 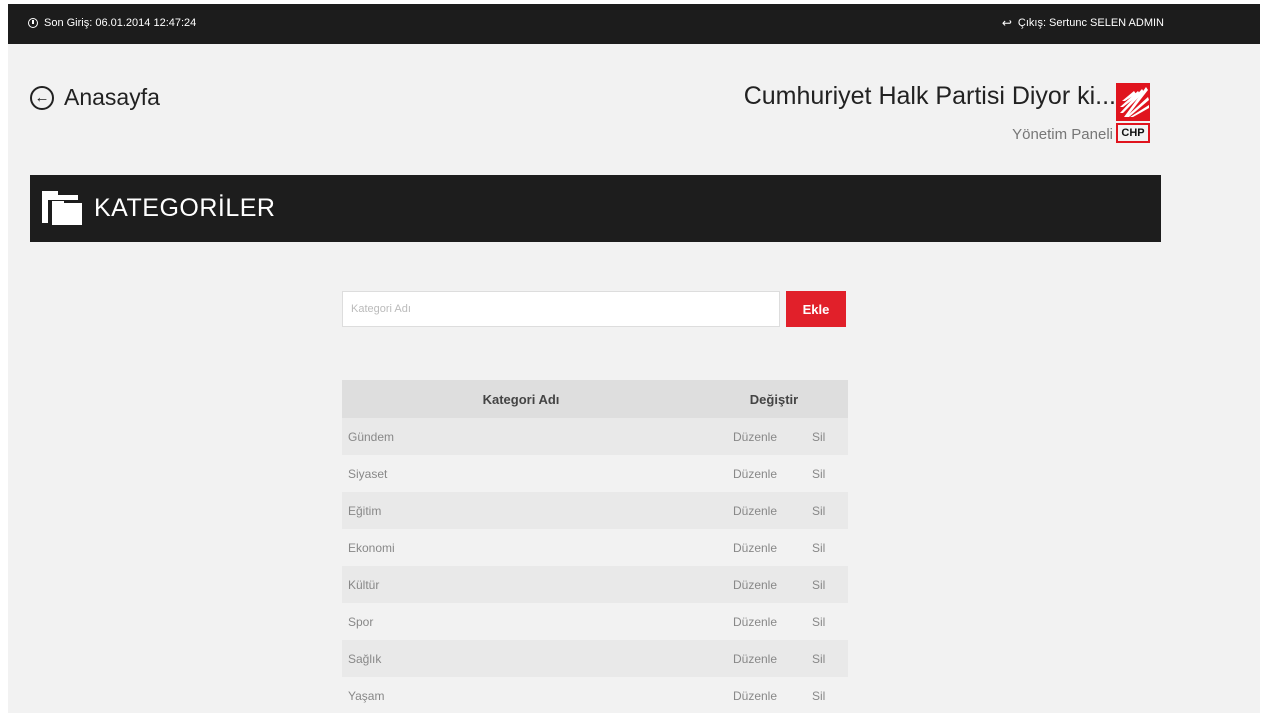 I want to click on back-arrow-icon: ←, so click(x=42, y=97).